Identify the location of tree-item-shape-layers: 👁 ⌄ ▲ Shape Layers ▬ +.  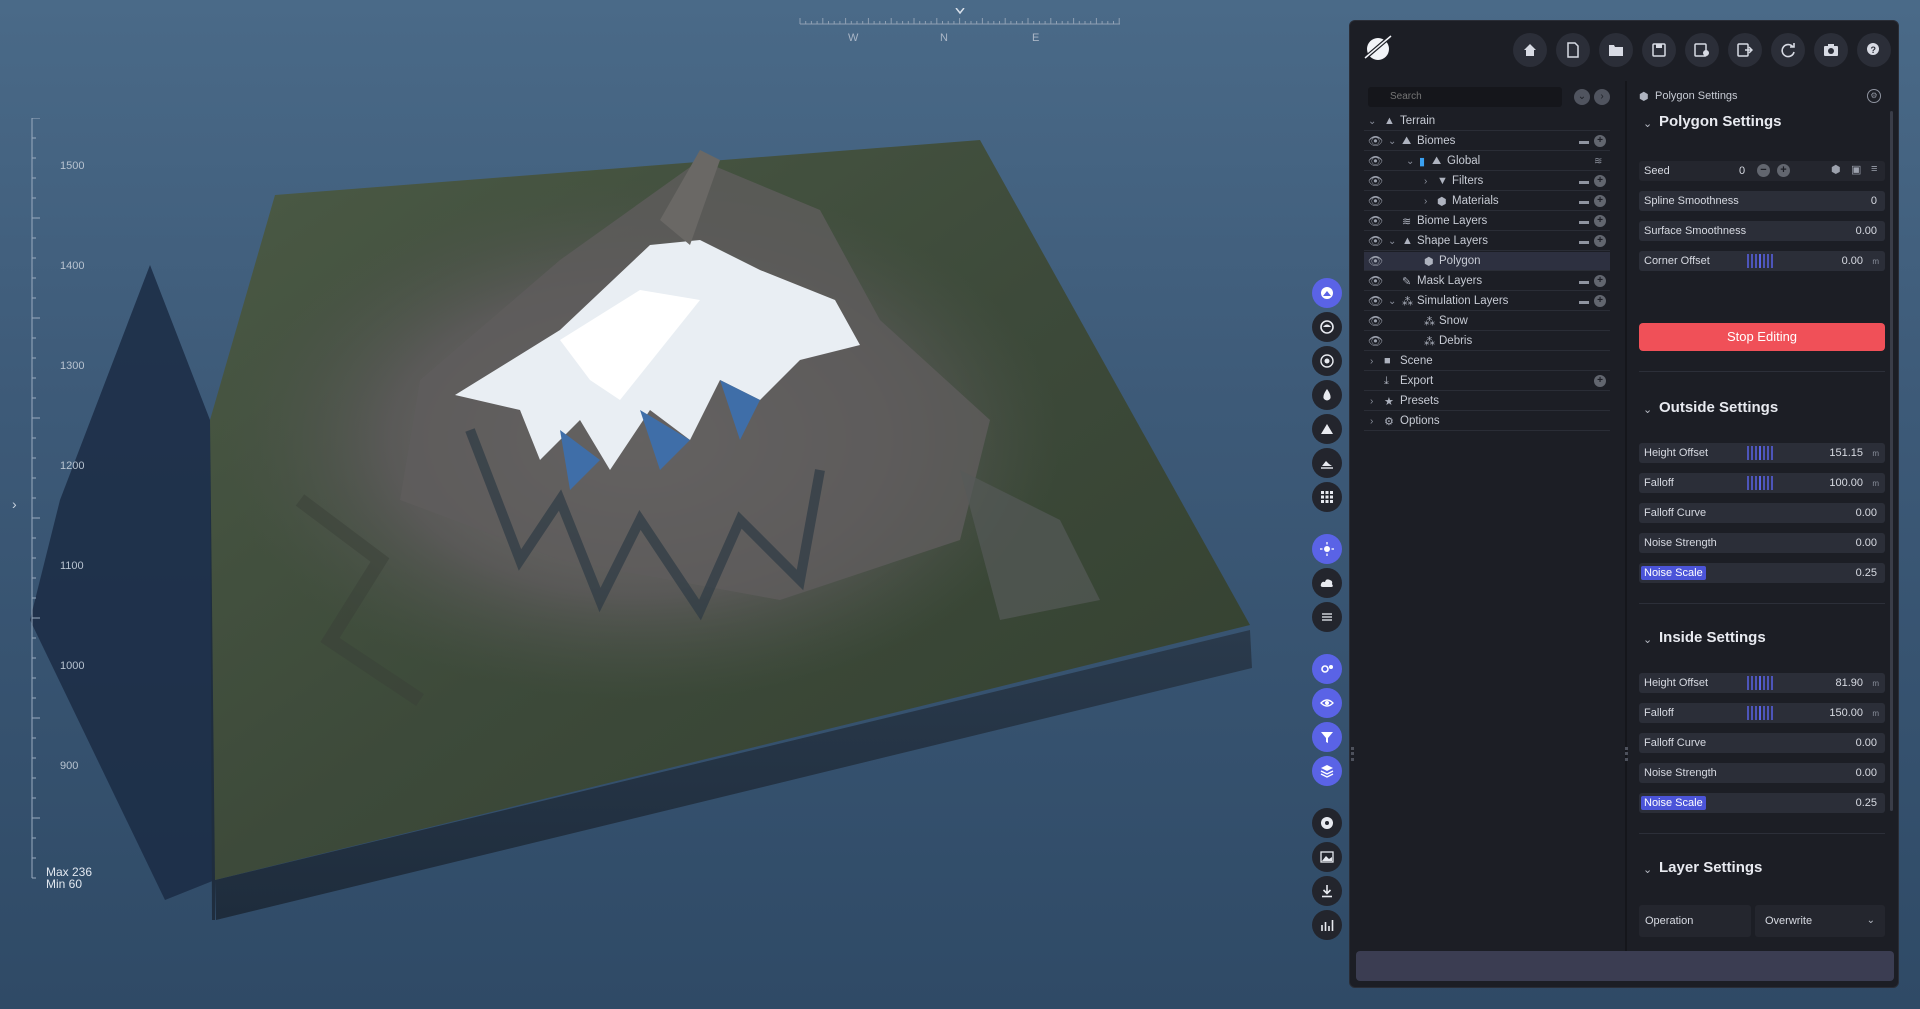
(1487, 241).